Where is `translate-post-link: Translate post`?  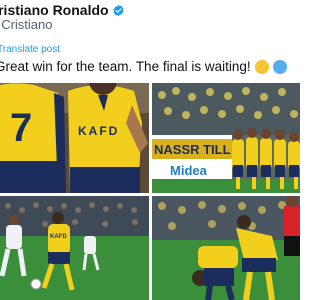
translate-post-link: Translate post is located at coordinates (30, 50).